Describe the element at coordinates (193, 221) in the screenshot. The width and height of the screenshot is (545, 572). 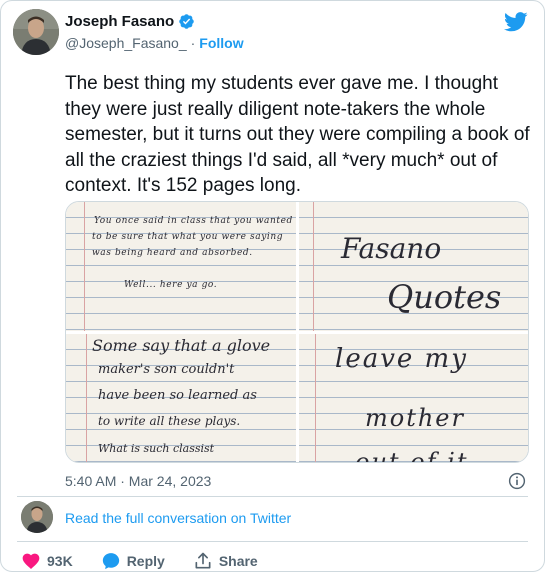
I see `note-line: You once said in class that you wanted` at that location.